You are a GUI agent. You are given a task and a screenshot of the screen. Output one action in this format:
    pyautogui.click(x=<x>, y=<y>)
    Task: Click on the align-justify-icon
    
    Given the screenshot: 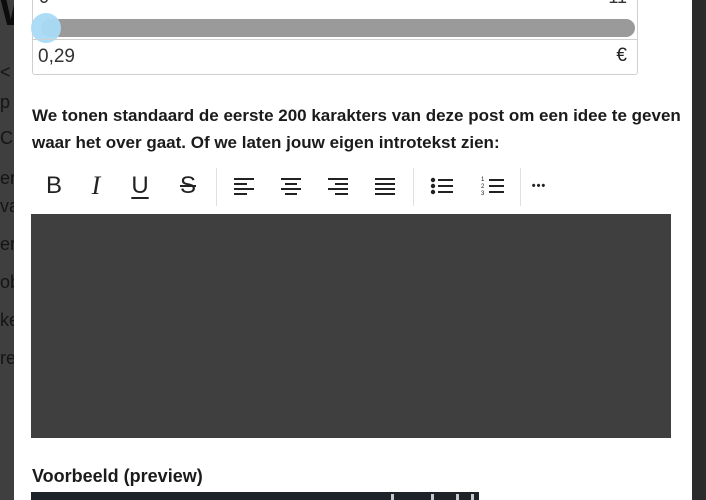 What is the action you would take?
    pyautogui.click(x=385, y=186)
    